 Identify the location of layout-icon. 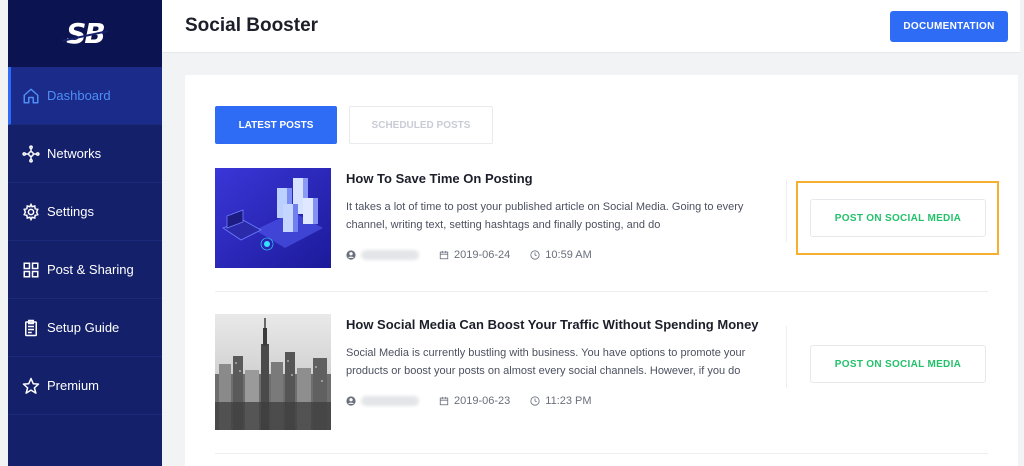
(31, 270).